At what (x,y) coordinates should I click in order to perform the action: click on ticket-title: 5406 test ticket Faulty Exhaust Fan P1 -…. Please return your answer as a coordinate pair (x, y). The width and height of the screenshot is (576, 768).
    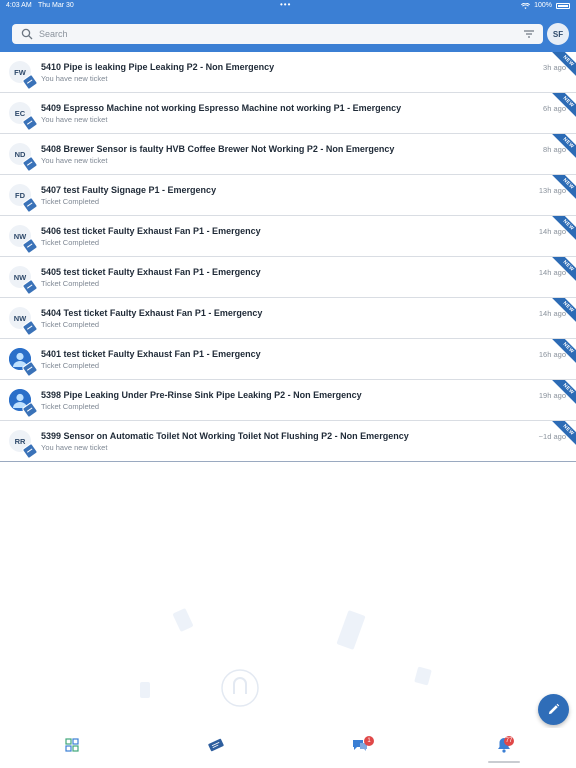
    Looking at the image, I should click on (151, 231).